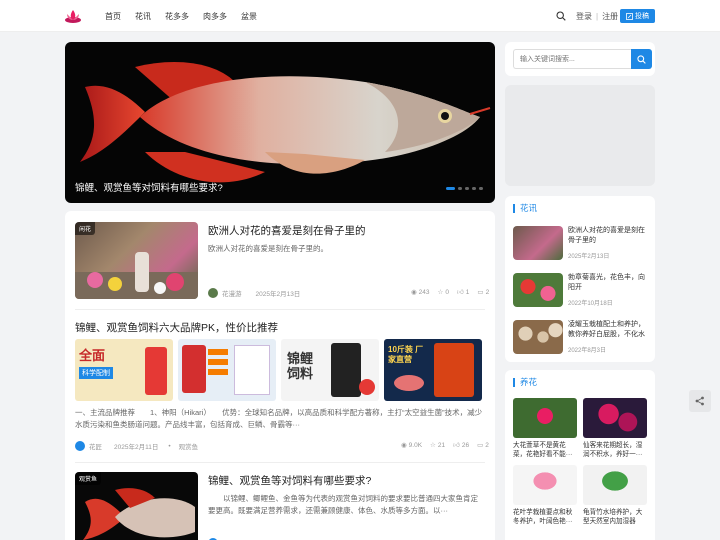 The image size is (720, 540). Describe the element at coordinates (136, 260) in the screenshot. I see `post-thumbnail: 闲花` at that location.